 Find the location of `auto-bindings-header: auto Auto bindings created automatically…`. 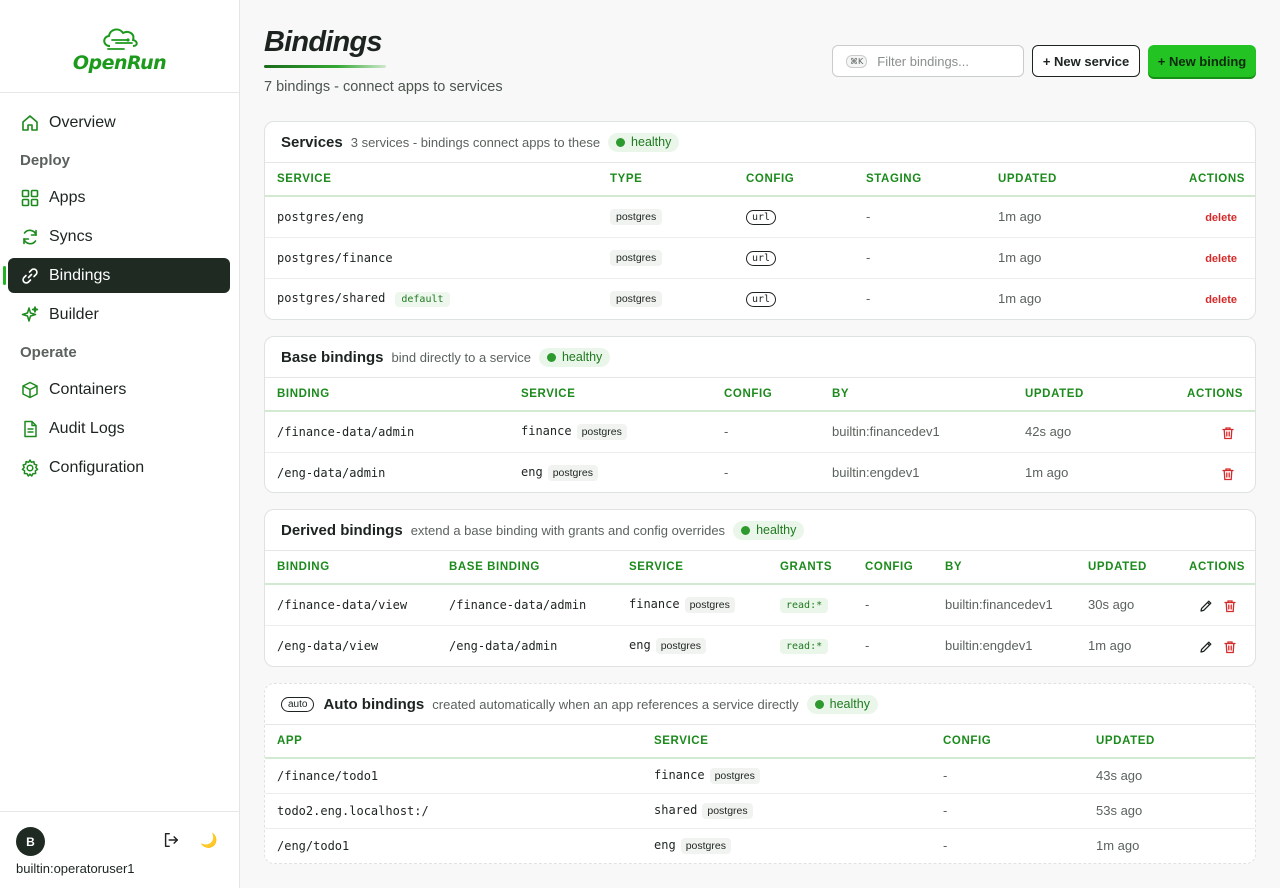

auto-bindings-header: auto Auto bindings created automatically… is located at coordinates (760, 704).